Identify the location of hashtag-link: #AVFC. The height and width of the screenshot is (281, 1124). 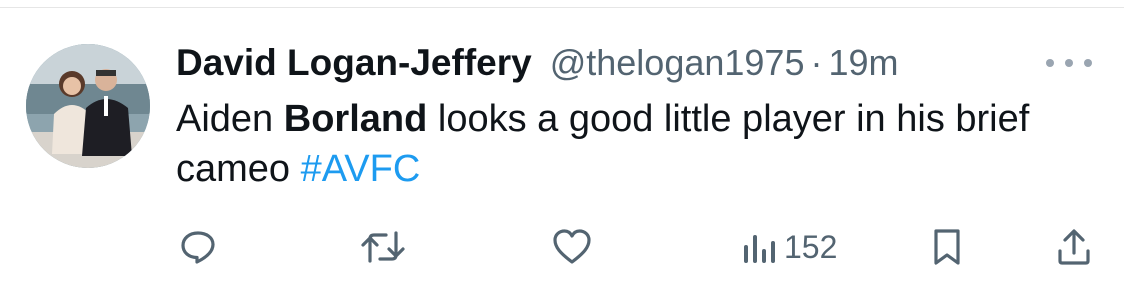
(361, 169).